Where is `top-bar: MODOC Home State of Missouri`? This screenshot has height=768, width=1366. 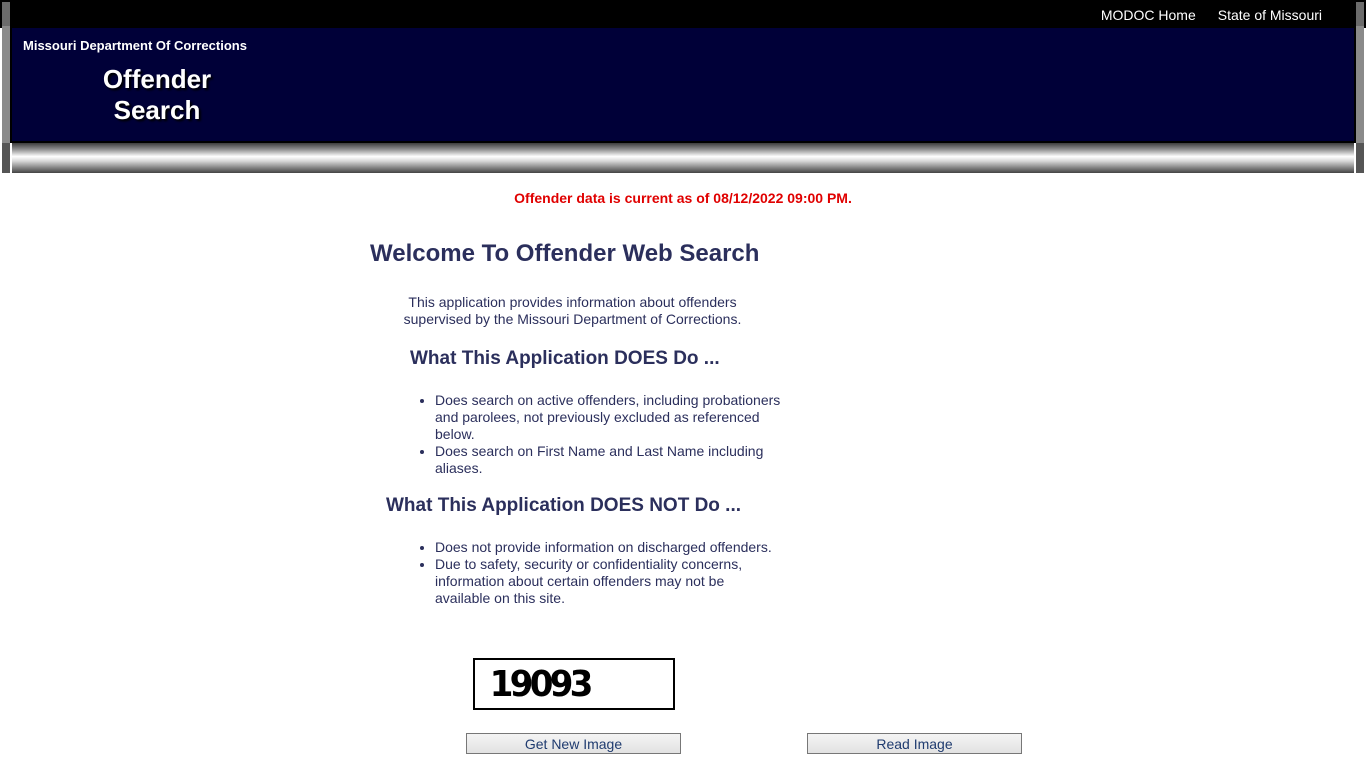
top-bar: MODOC Home State of Missouri is located at coordinates (683, 14).